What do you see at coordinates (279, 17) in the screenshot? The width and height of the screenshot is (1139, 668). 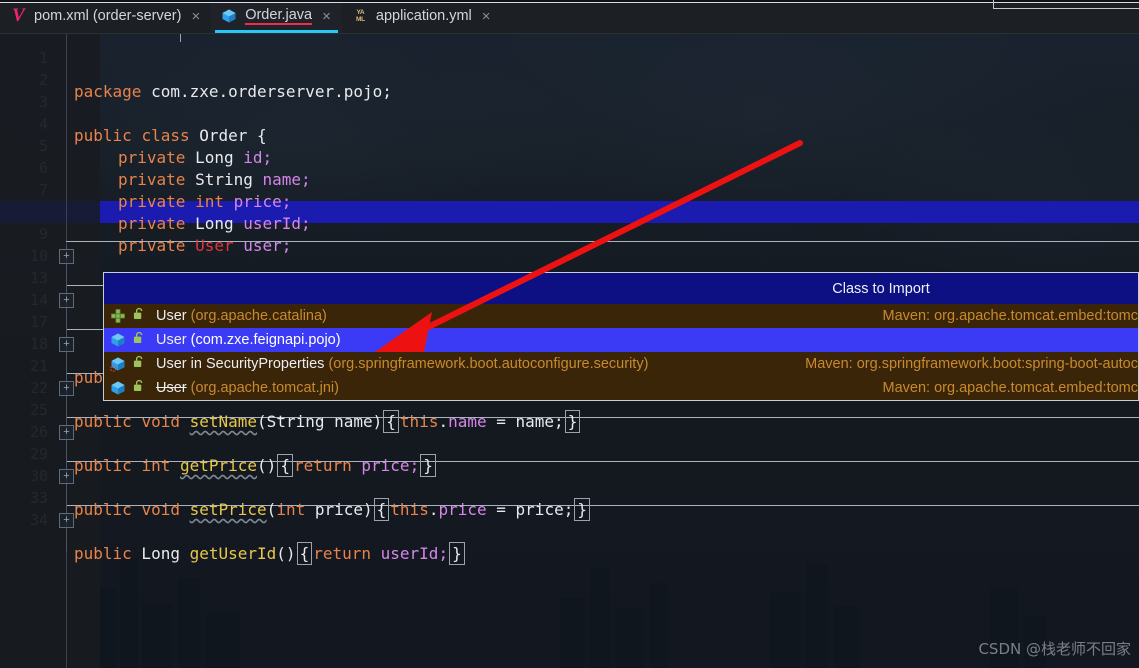 I see `editor-tab-label: Order.java` at bounding box center [279, 17].